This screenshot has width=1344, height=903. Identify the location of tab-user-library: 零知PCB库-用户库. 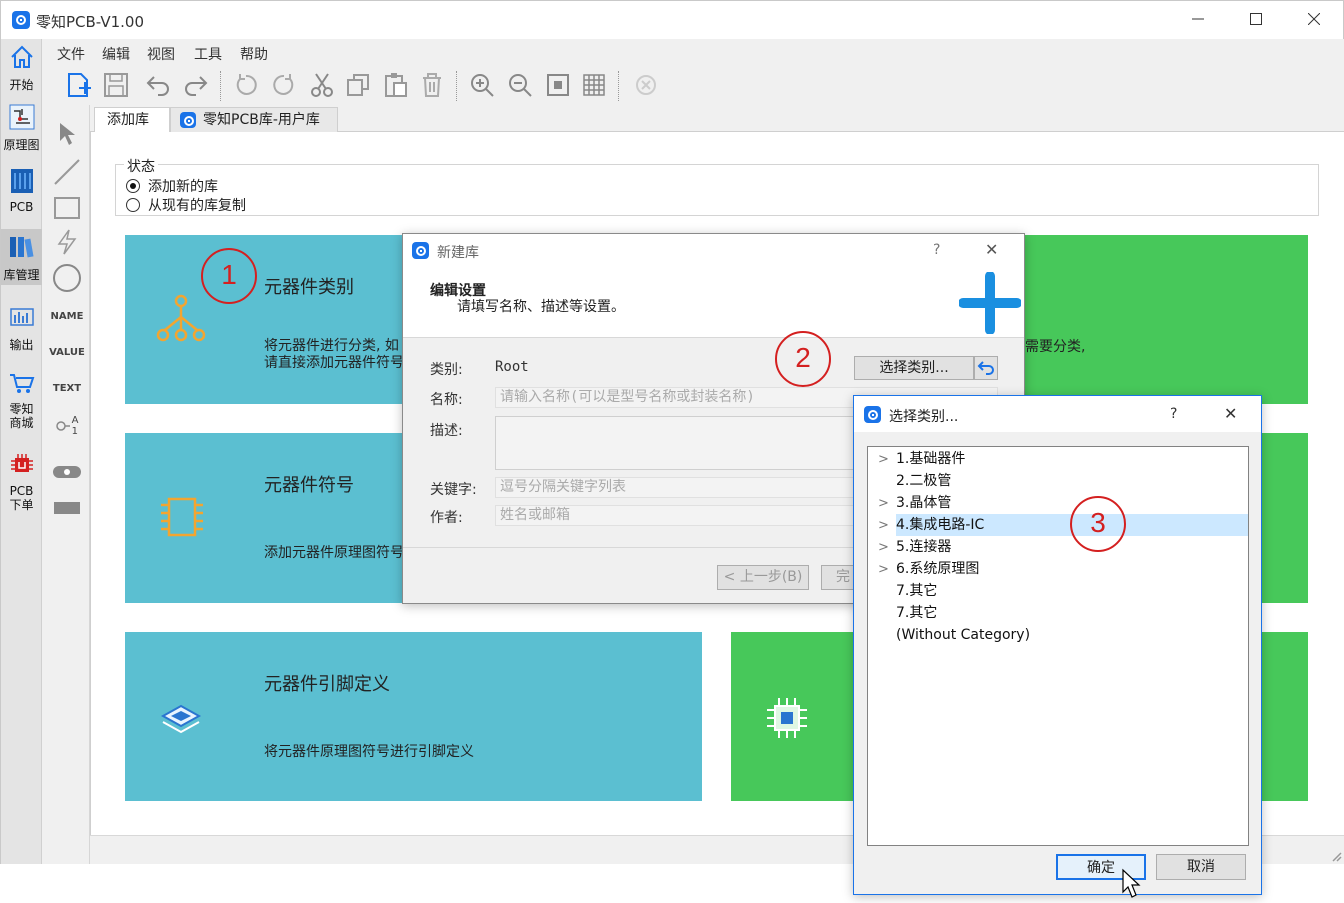
(254, 120).